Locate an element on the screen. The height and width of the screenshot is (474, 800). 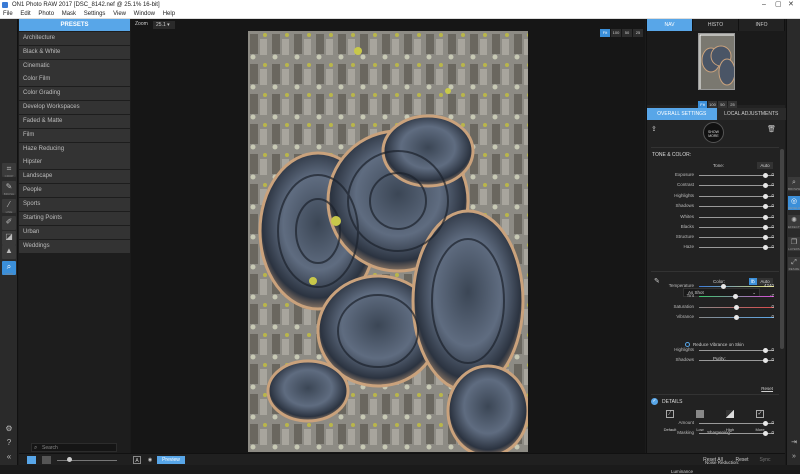
help-button: ? is located at coordinates (9, 444).